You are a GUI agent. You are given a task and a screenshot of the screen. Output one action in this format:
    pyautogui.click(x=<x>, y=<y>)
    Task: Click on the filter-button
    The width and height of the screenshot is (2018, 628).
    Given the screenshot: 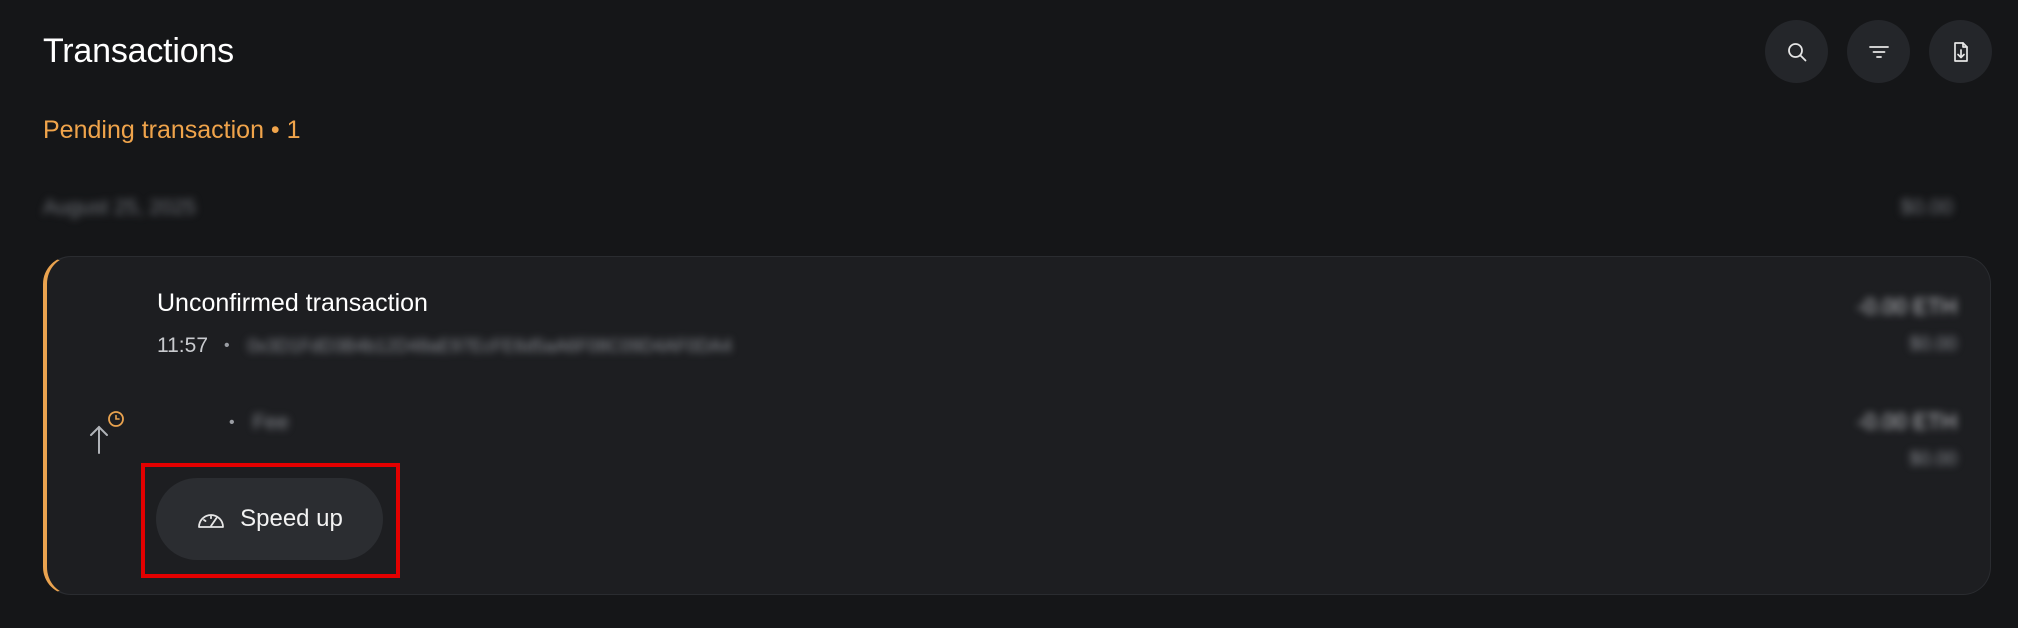 What is the action you would take?
    pyautogui.click(x=1878, y=51)
    